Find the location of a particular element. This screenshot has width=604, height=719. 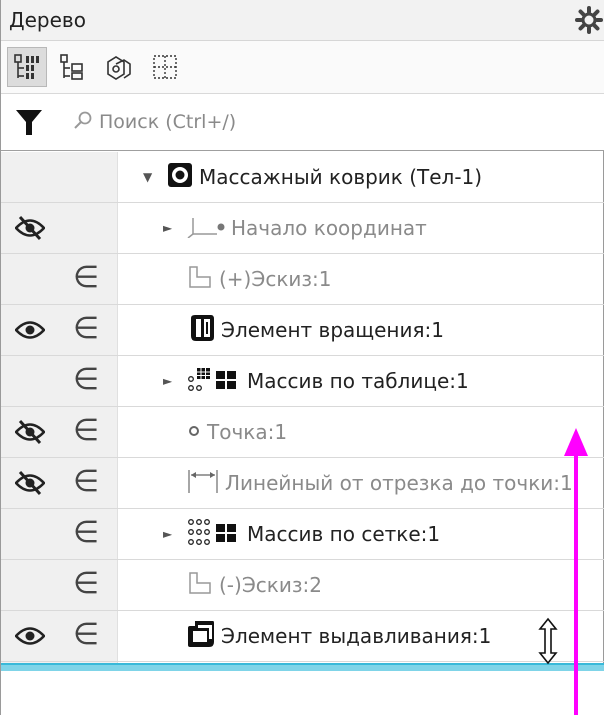

tree-row: ► Начало координат is located at coordinates (302, 228).